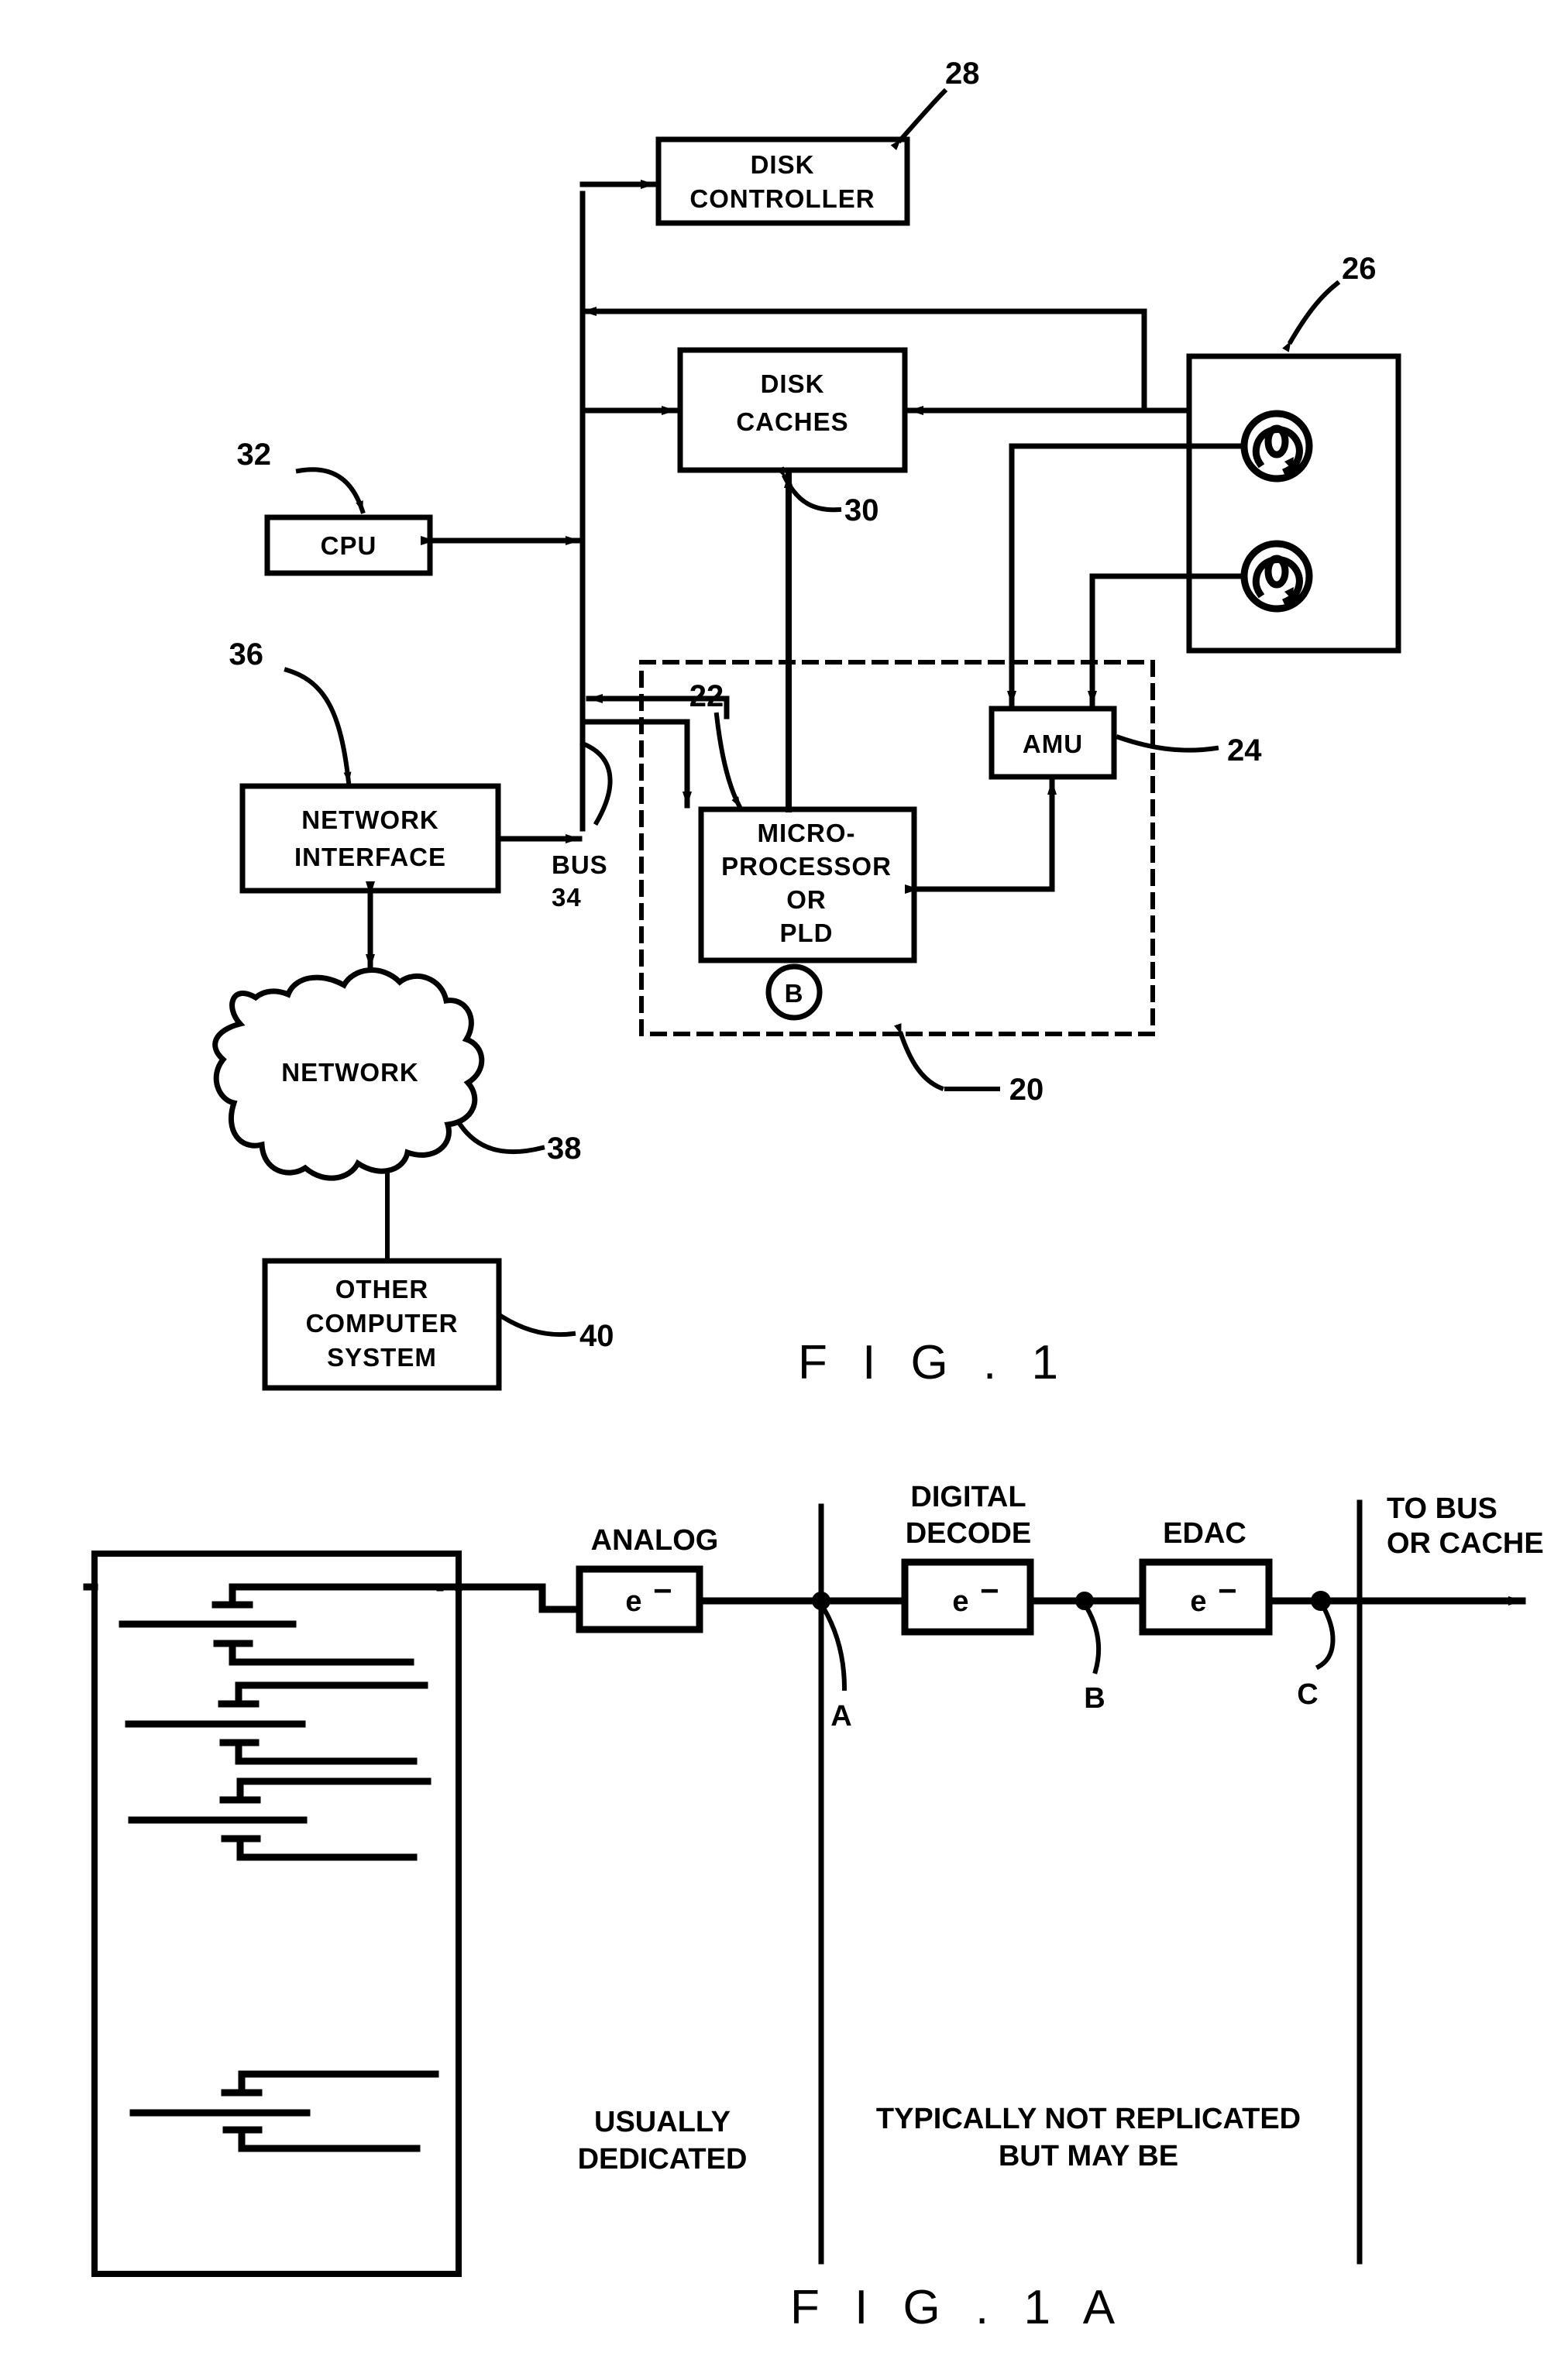 Image resolution: width=1561 pixels, height=2380 pixels. I want to click on to-bus-label-line2: OR CACHE, so click(1465, 1544).